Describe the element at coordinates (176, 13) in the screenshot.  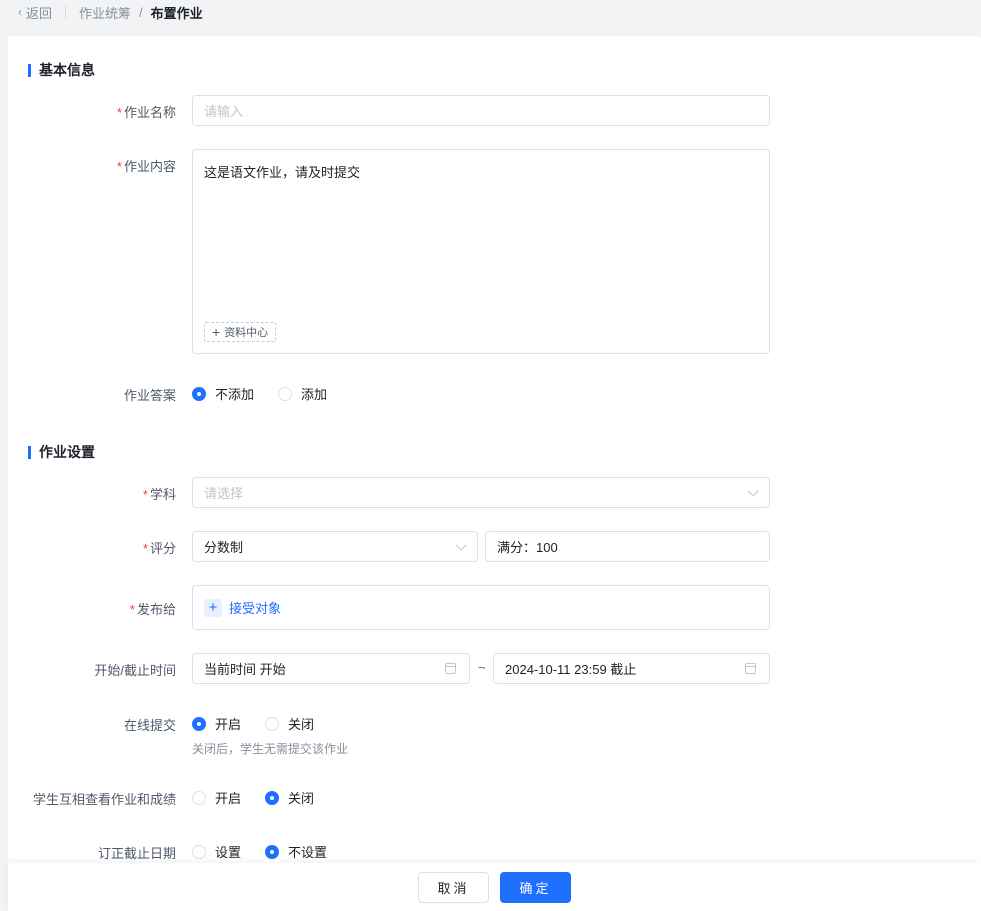
I see `breadcrumb-current: 布置作业` at that location.